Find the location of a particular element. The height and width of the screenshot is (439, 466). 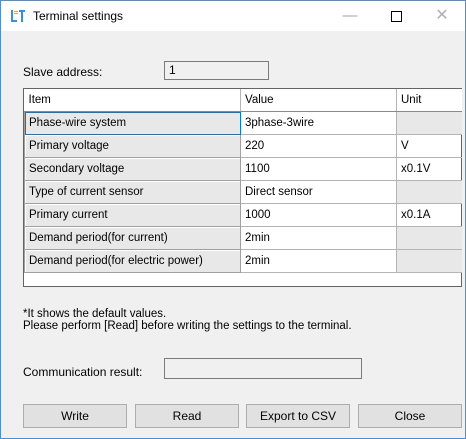

write-button: Write is located at coordinates (75, 416).